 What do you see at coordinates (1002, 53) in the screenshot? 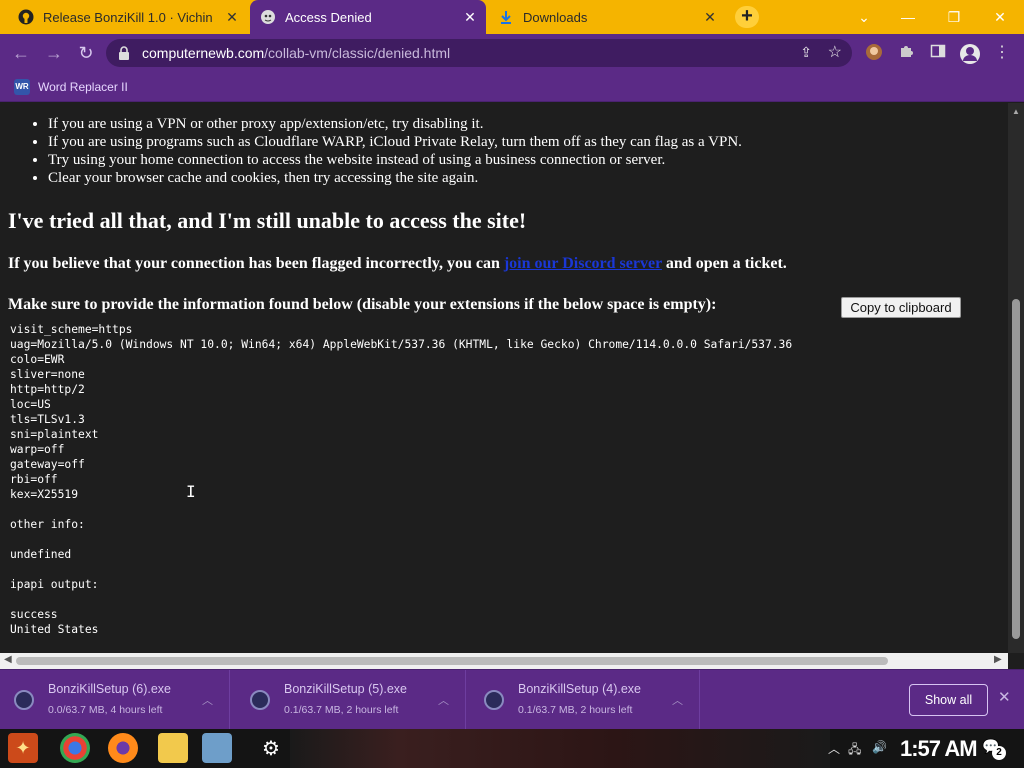
I see `menu-kebab-icon: ⋮` at bounding box center [1002, 53].